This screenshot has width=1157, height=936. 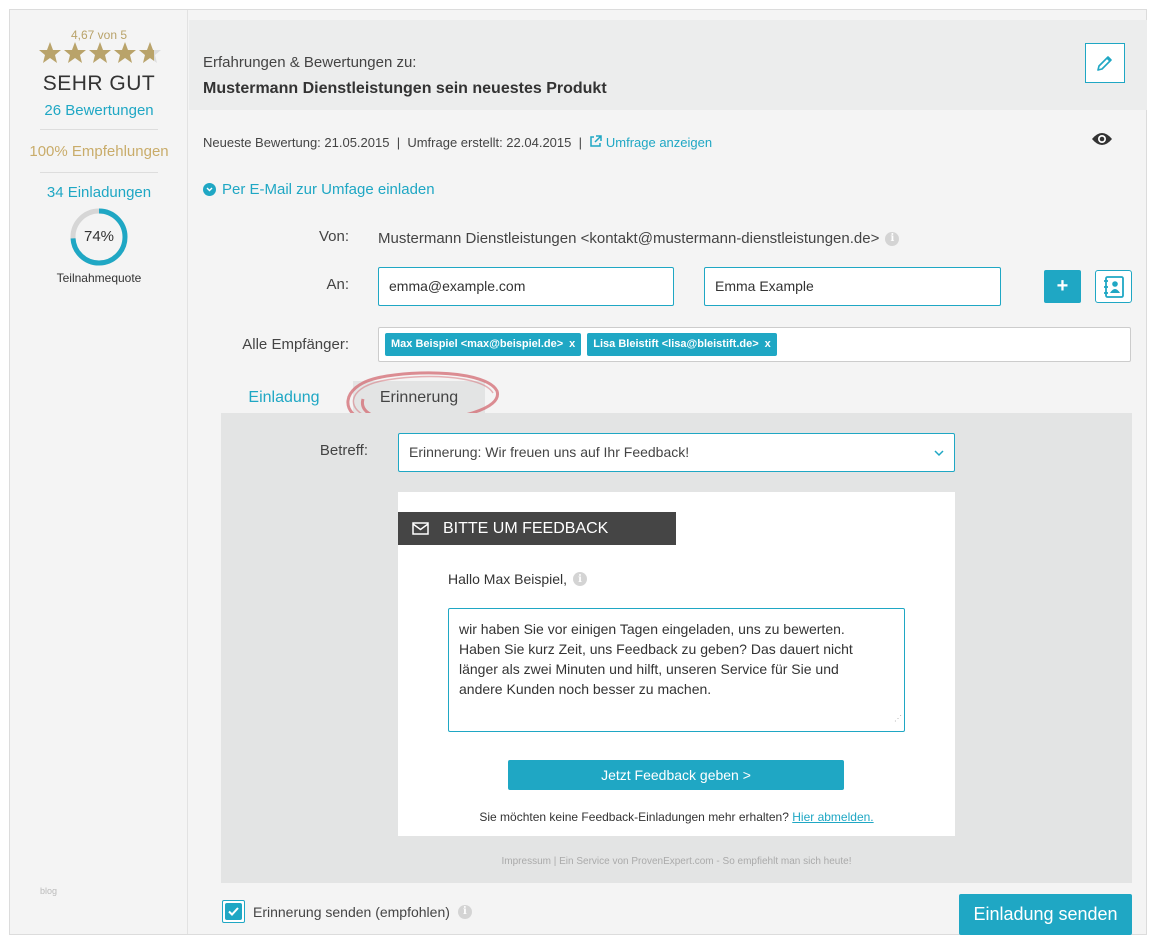 I want to click on participation-percent: 74%, so click(x=99, y=236).